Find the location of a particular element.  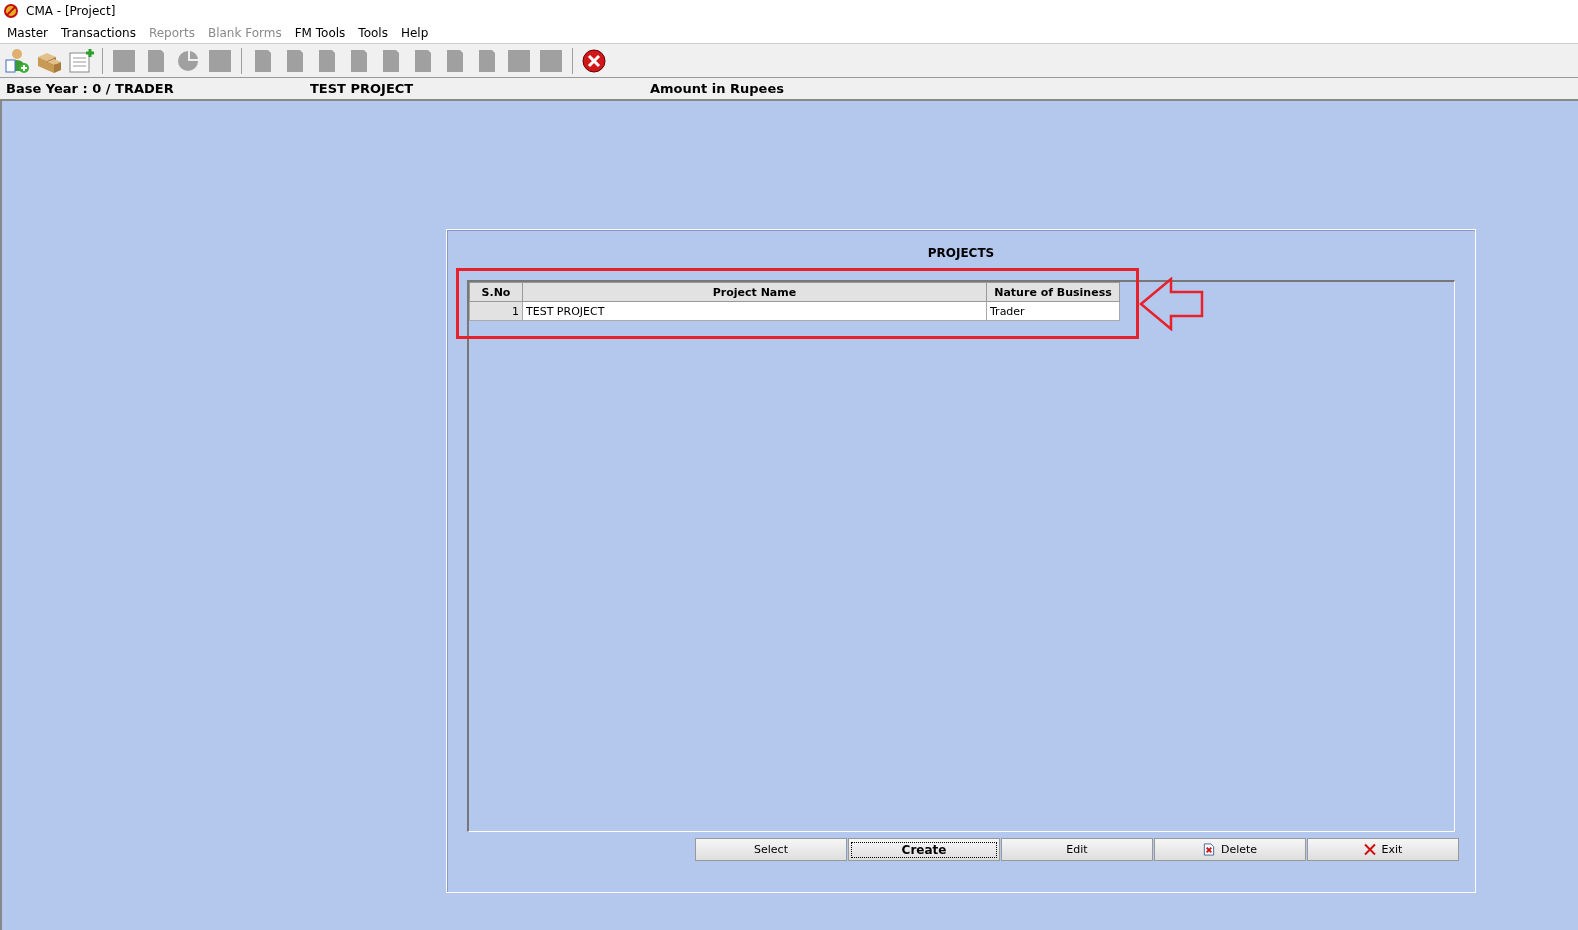

app-logo-icon is located at coordinates (11, 11).